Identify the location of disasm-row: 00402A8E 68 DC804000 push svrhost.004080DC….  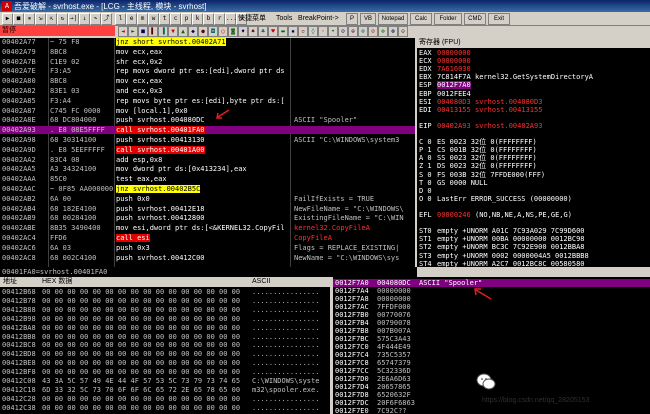
(207, 120).